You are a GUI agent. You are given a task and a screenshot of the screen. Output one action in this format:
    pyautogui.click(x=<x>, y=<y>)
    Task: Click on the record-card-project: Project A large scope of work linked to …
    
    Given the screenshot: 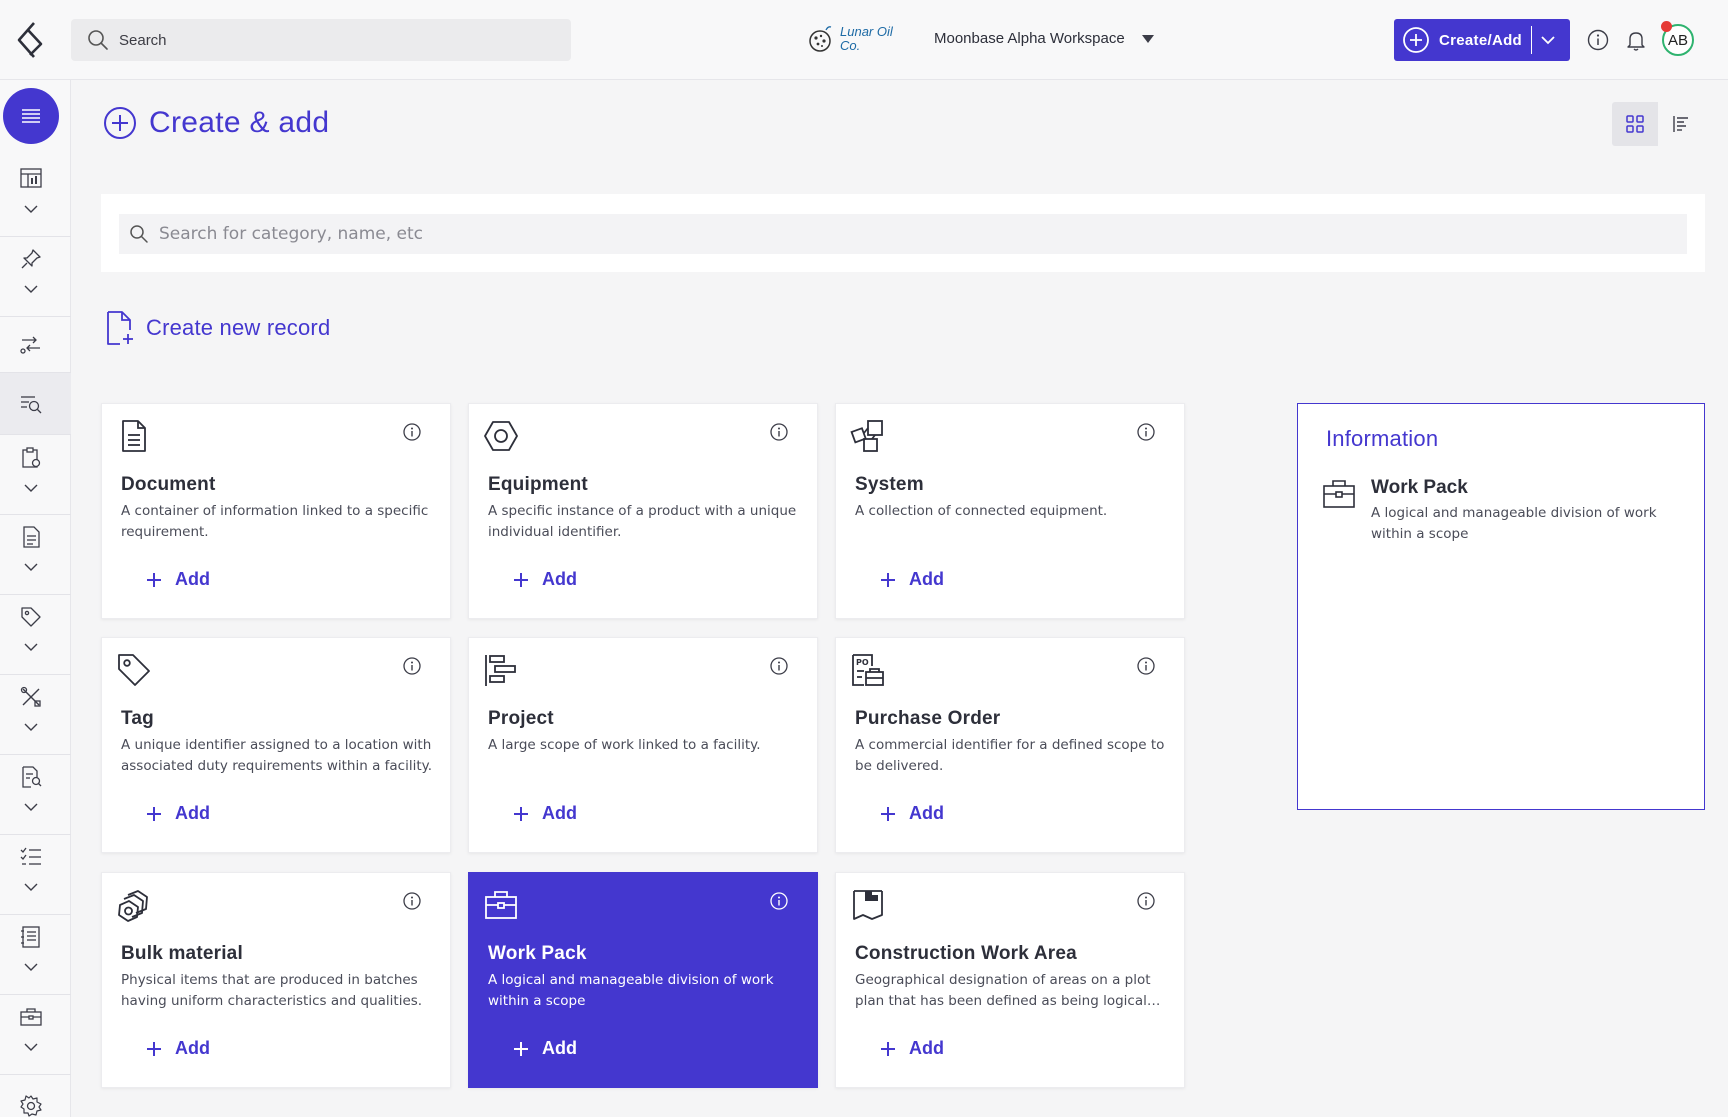 What is the action you would take?
    pyautogui.click(x=643, y=745)
    